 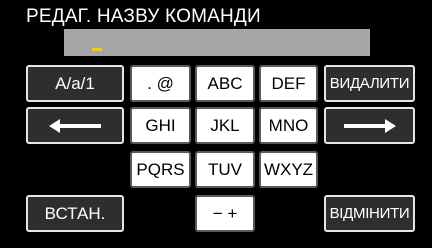 What do you see at coordinates (143, 16) in the screenshot?
I see `screen-title: РЕДАГ. НАЗВУ КОМАНДИ` at bounding box center [143, 16].